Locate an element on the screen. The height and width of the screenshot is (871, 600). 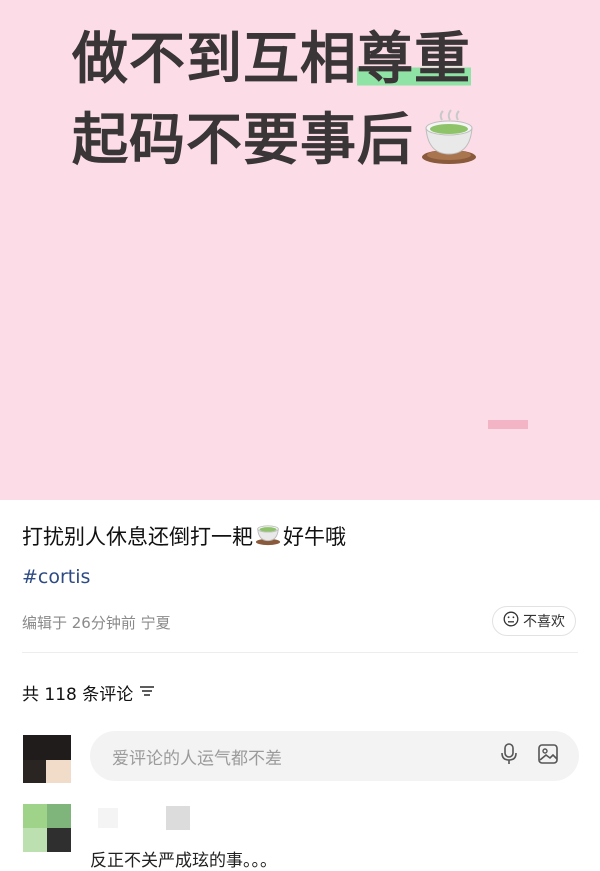
highlighted-text: 尊重 is located at coordinates (414, 59).